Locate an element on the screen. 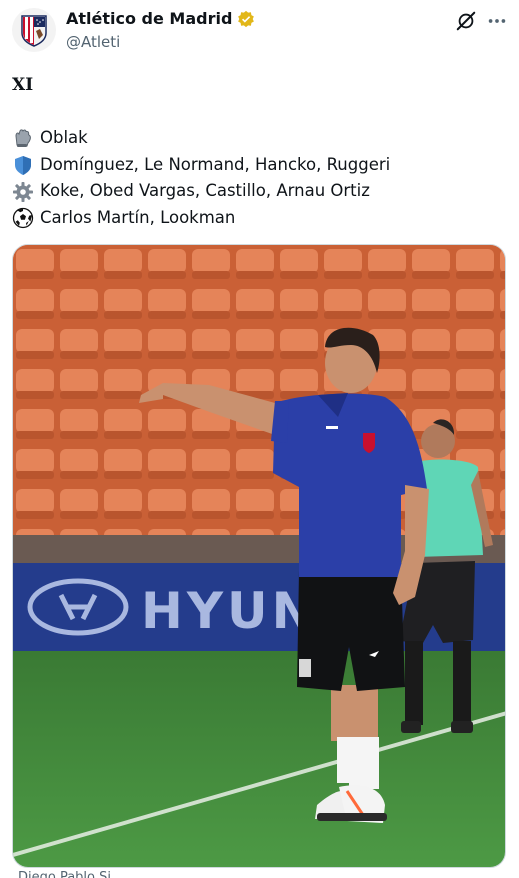  lineup-goalkeeper-text: Oblak is located at coordinates (64, 137).